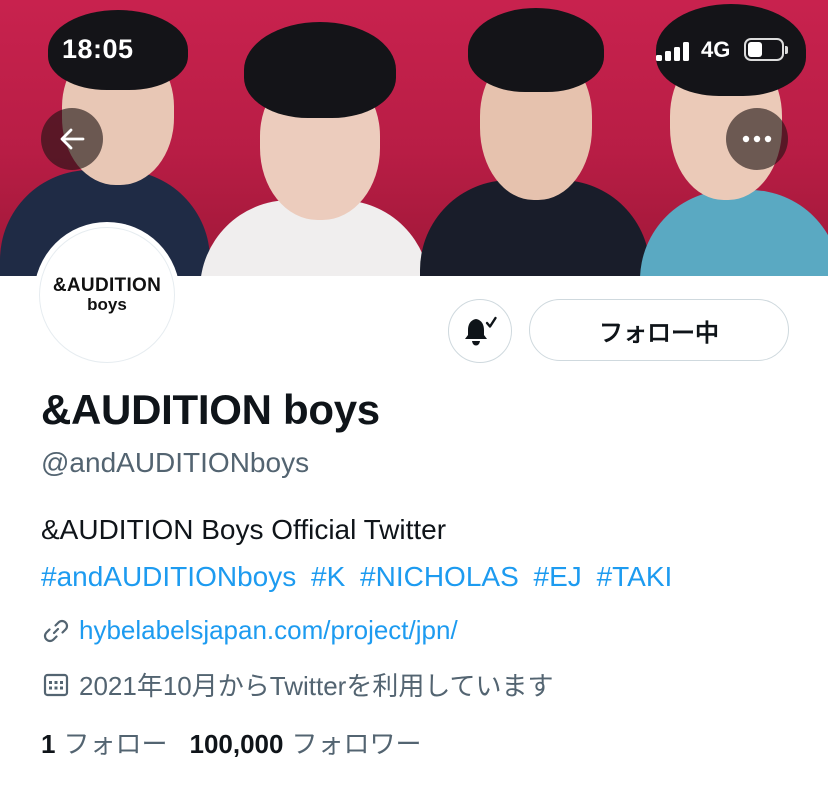 The height and width of the screenshot is (786, 828). Describe the element at coordinates (56, 631) in the screenshot. I see `link-icon` at that location.